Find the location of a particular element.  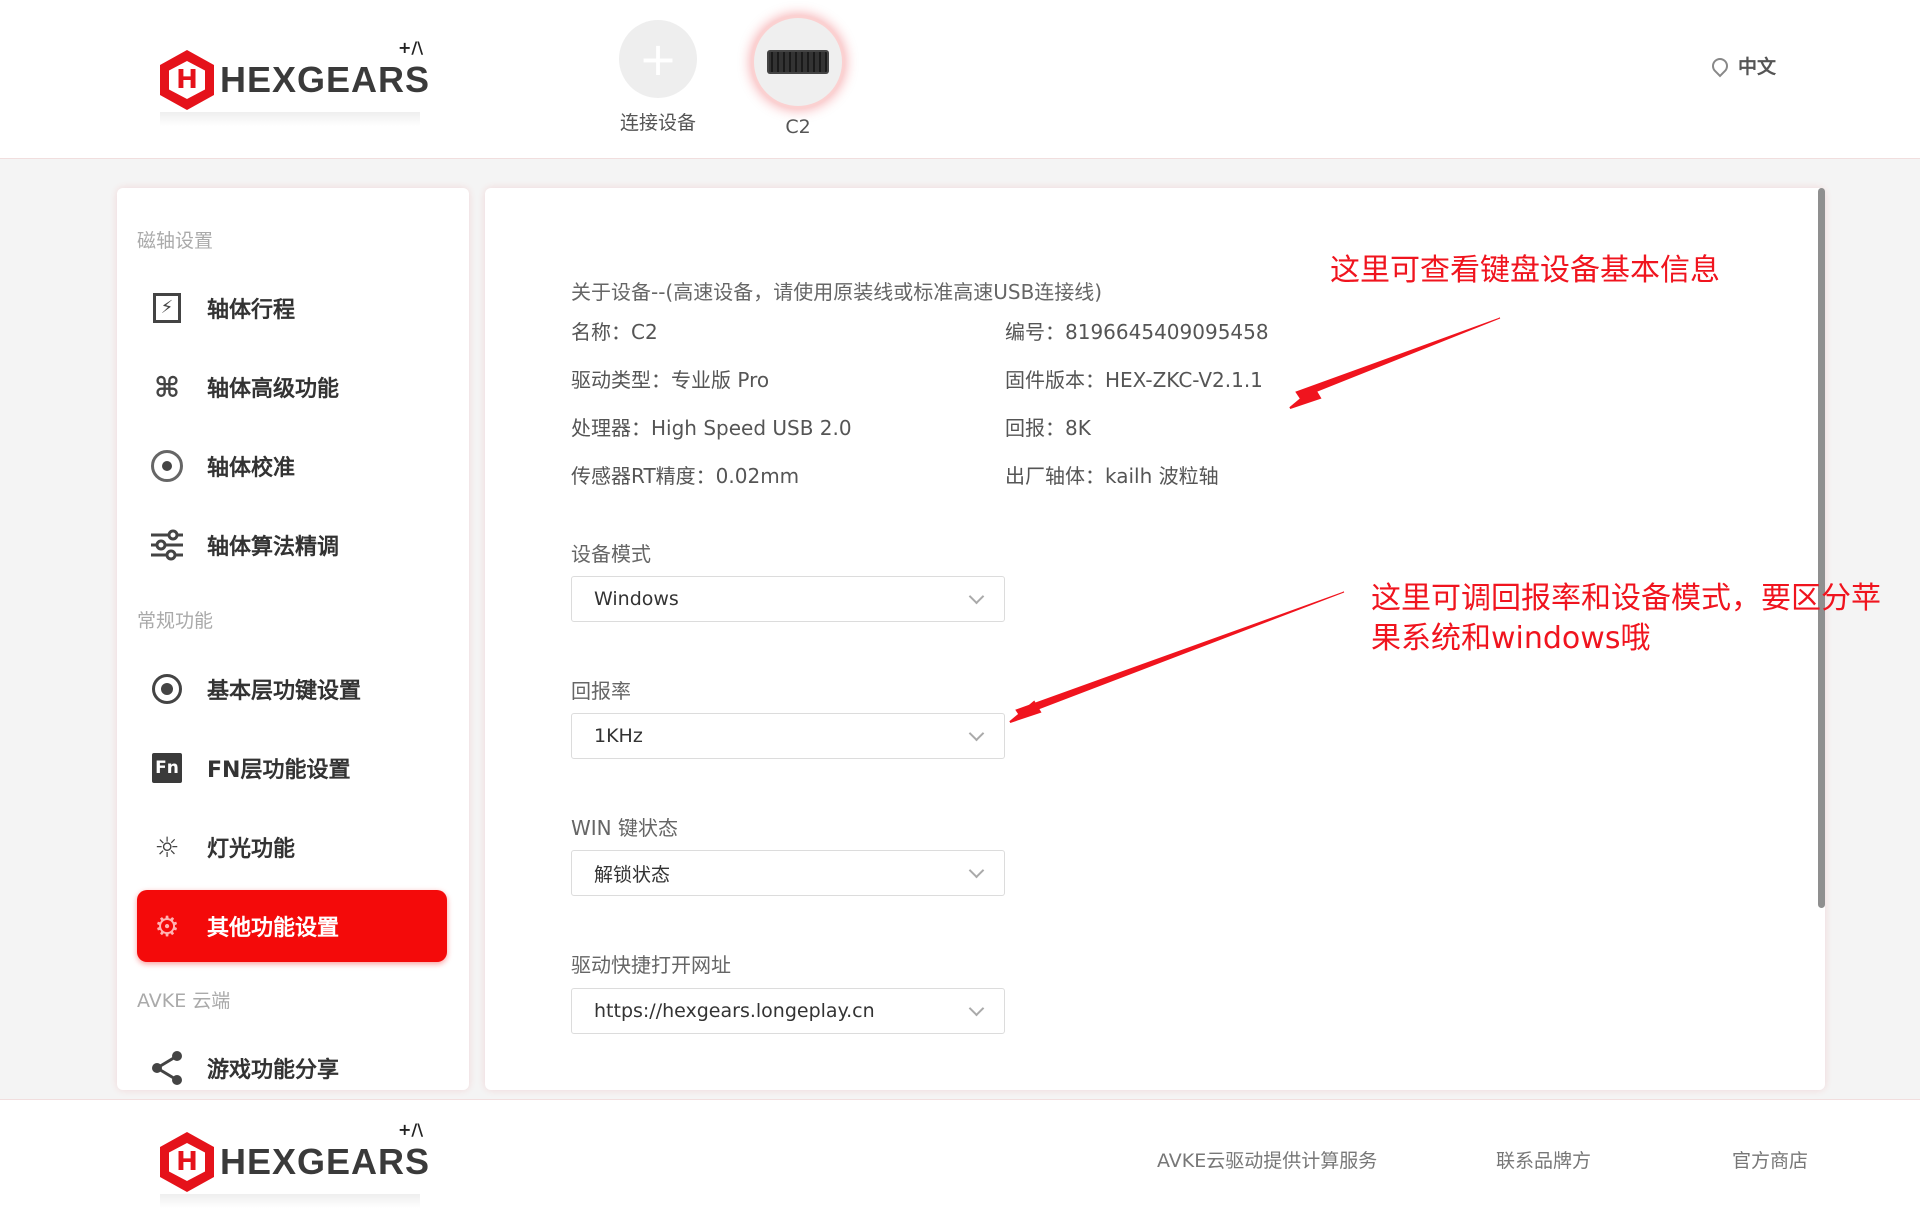

header: HEXGEARS +/\ + 连接设备 C2 中文 is located at coordinates (960, 79).